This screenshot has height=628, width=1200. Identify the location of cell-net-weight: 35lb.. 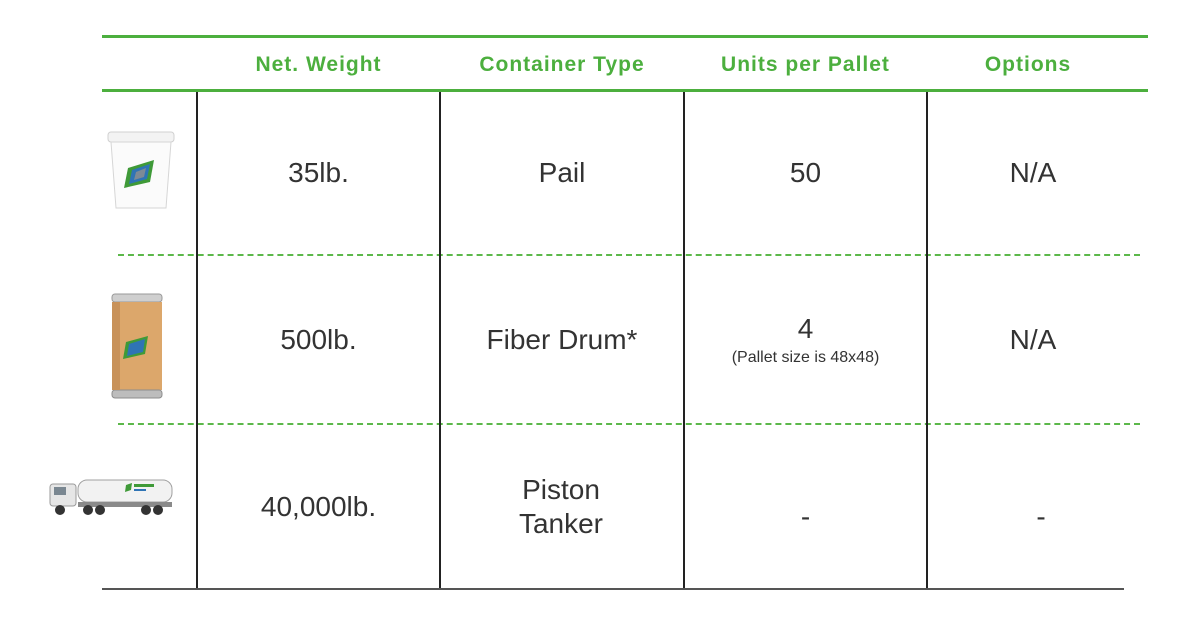
(318, 173).